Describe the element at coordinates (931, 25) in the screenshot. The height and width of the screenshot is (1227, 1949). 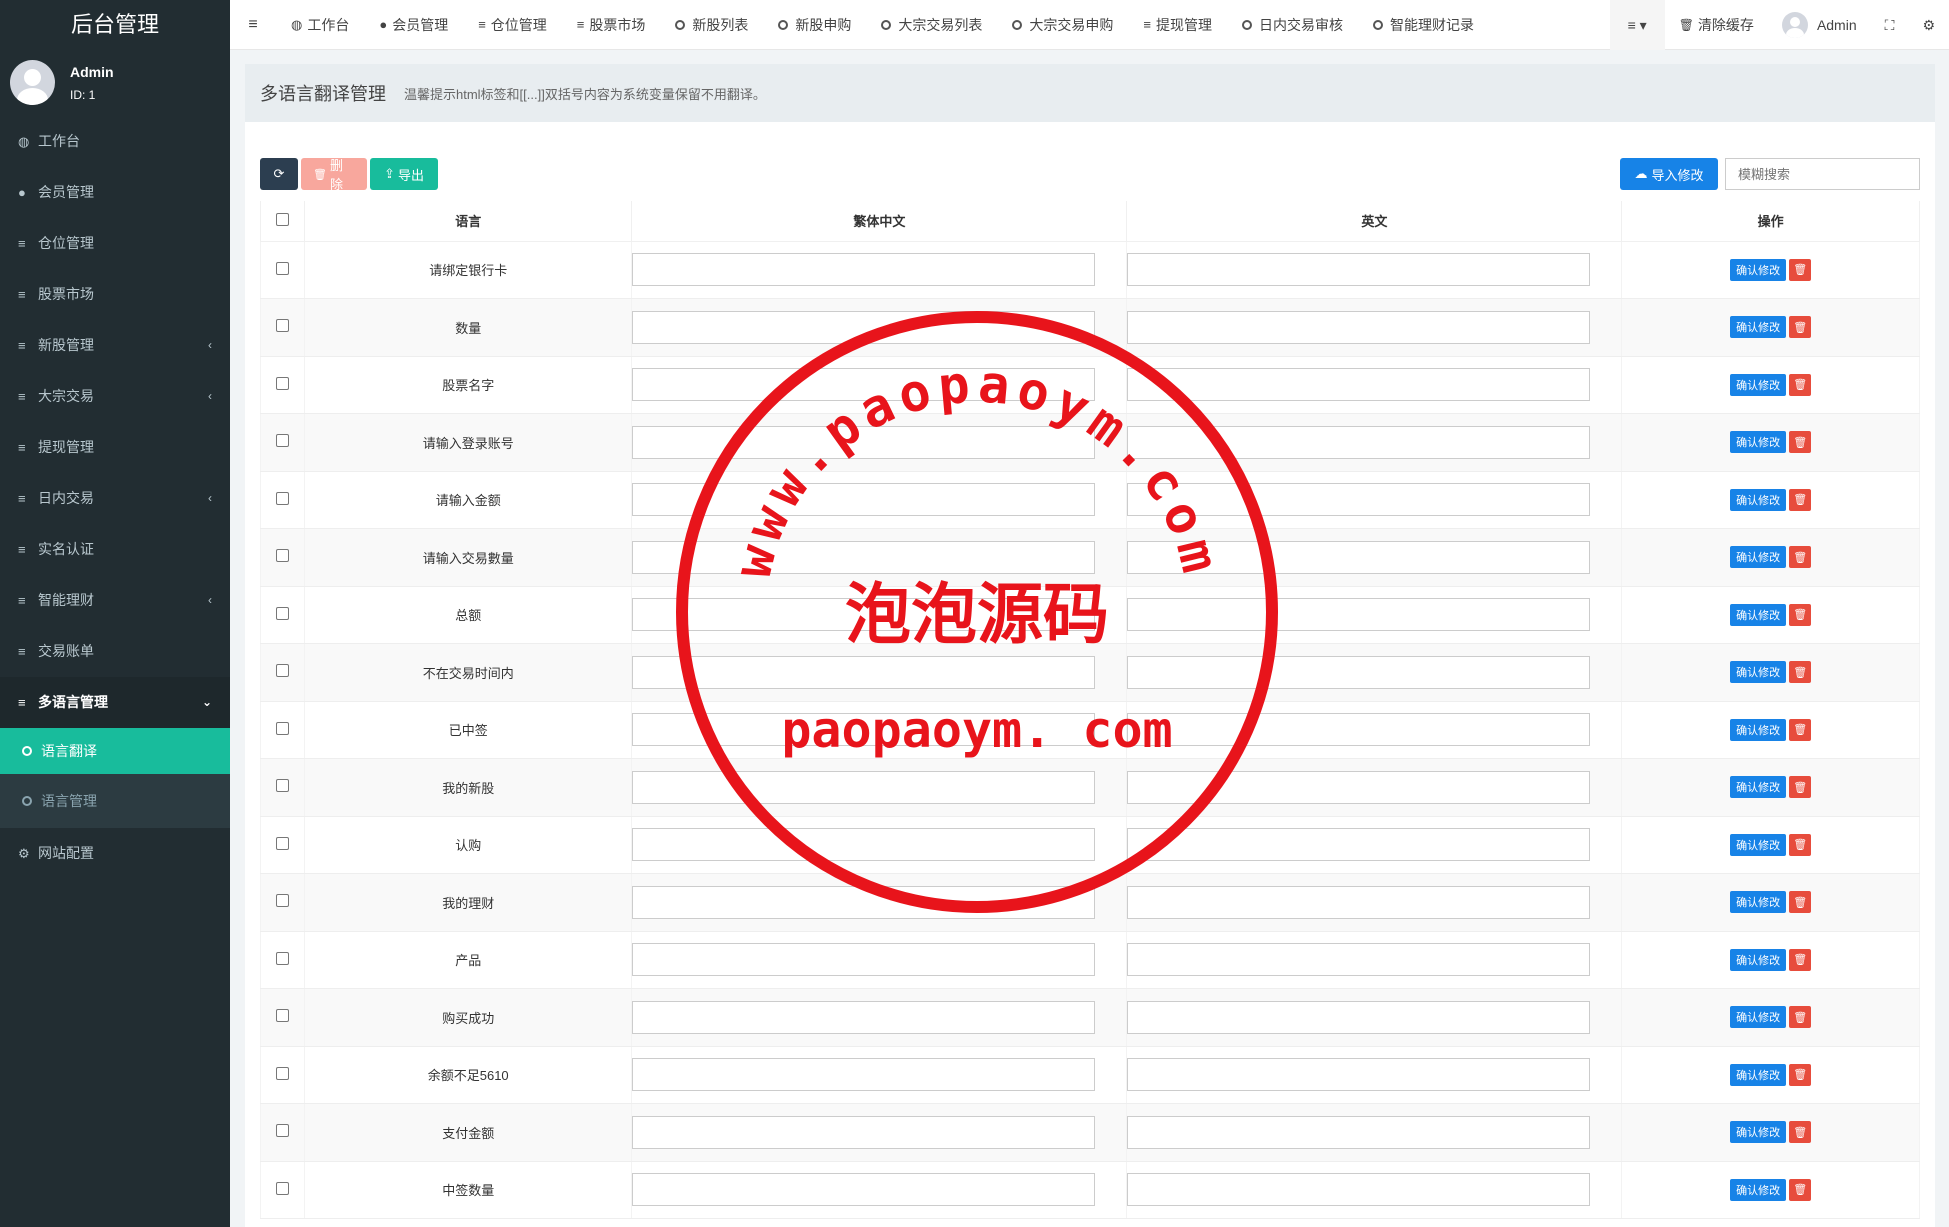
I see `tab-6: 大宗交易列表` at that location.